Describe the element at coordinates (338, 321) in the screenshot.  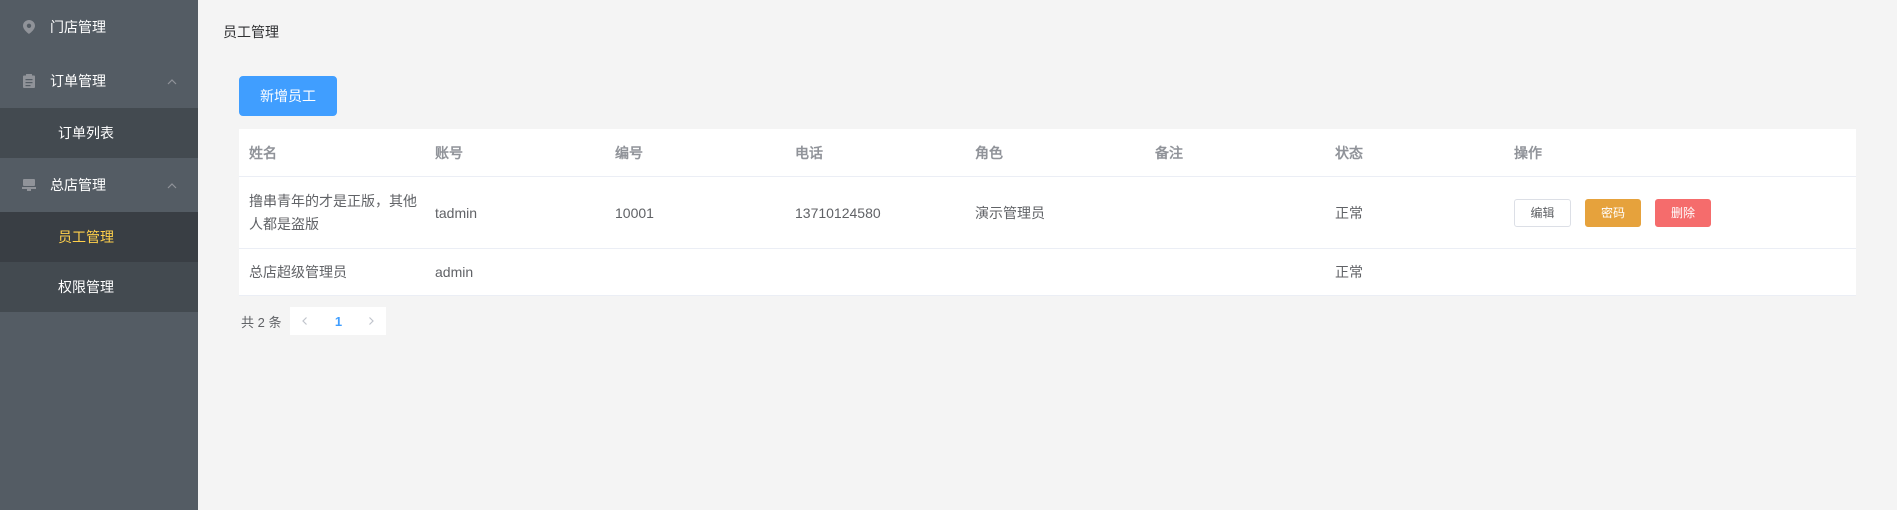
I see `page-number-current: 1` at that location.